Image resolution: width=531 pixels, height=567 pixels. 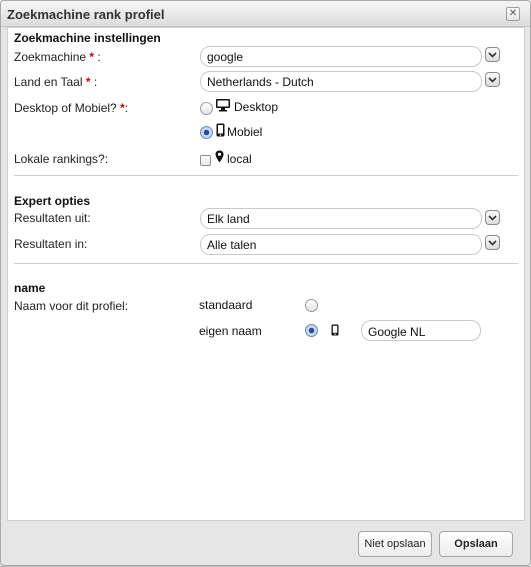 I want to click on local-rankings-option-label: local, so click(x=239, y=159).